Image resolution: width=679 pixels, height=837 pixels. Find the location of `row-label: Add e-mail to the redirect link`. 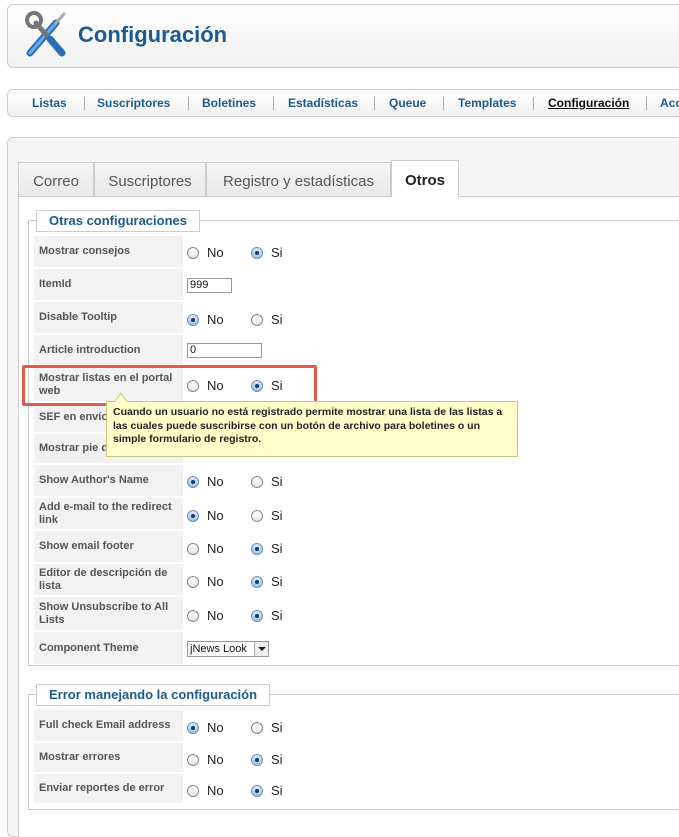

row-label: Add e-mail to the redirect link is located at coordinates (108, 514).